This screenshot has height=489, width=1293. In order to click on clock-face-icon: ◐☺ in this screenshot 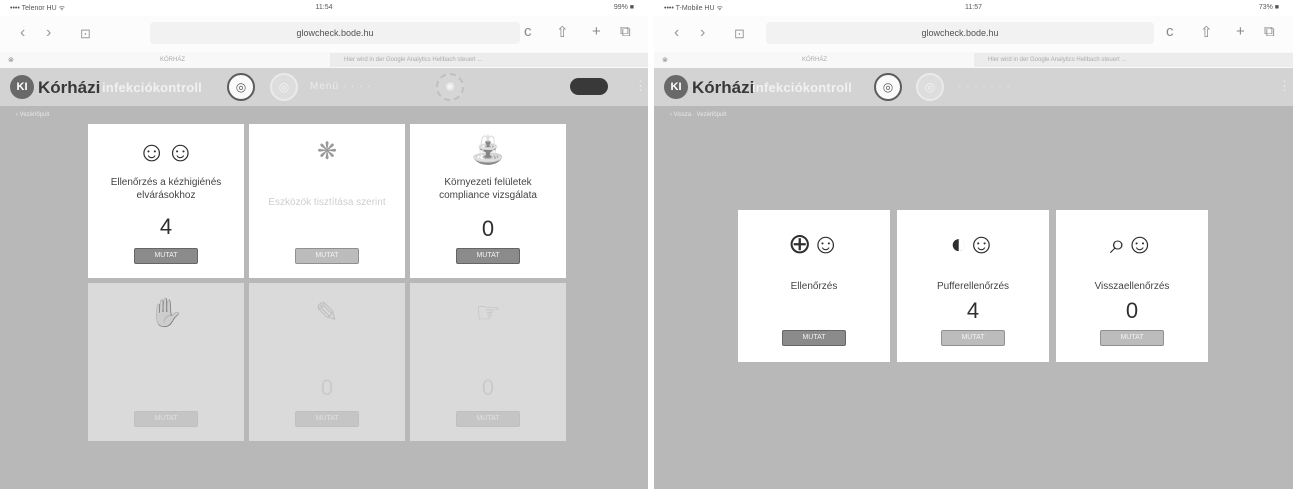, I will do `click(973, 243)`.